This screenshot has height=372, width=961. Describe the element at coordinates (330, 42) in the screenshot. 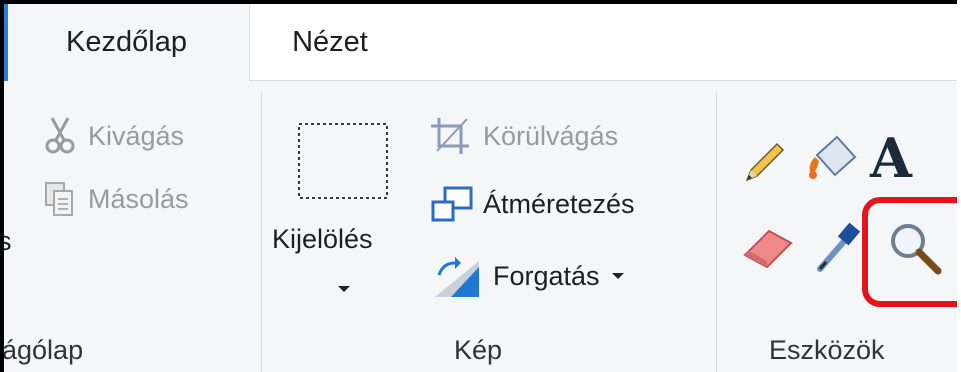

I see `tab-view: Nézet` at that location.